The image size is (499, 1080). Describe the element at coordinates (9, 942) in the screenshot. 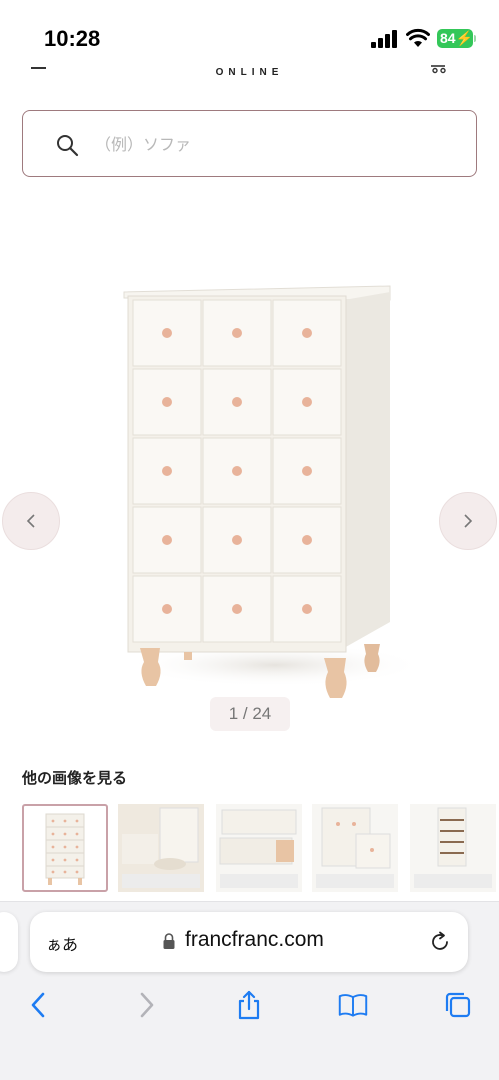

I see `previous-tab-peek` at that location.